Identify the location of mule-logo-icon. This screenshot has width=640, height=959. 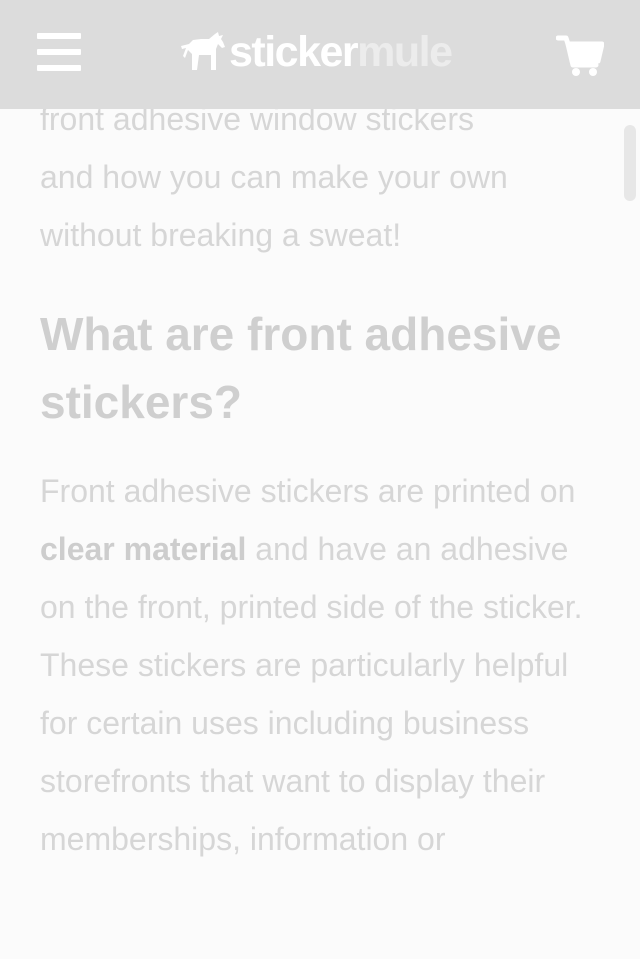
(203, 51).